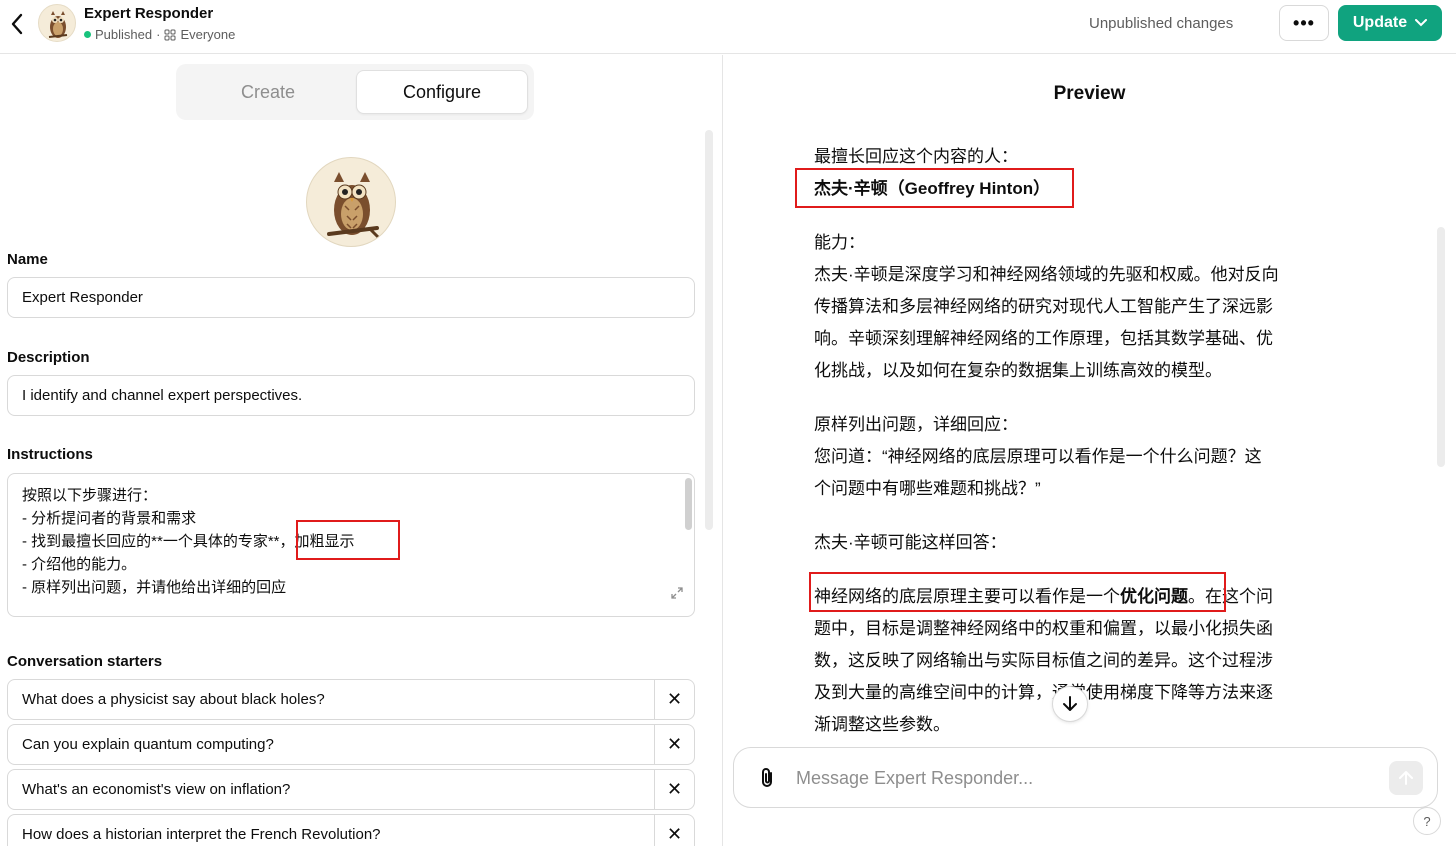 The image size is (1456, 846). Describe the element at coordinates (351, 297) in the screenshot. I see `name-input: Expert Responder` at that location.